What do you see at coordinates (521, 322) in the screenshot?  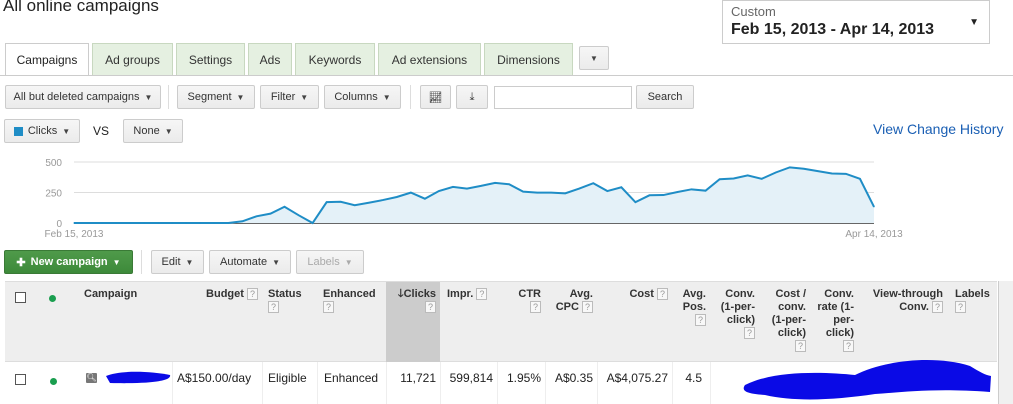 I see `col-ctr: CTR?` at bounding box center [521, 322].